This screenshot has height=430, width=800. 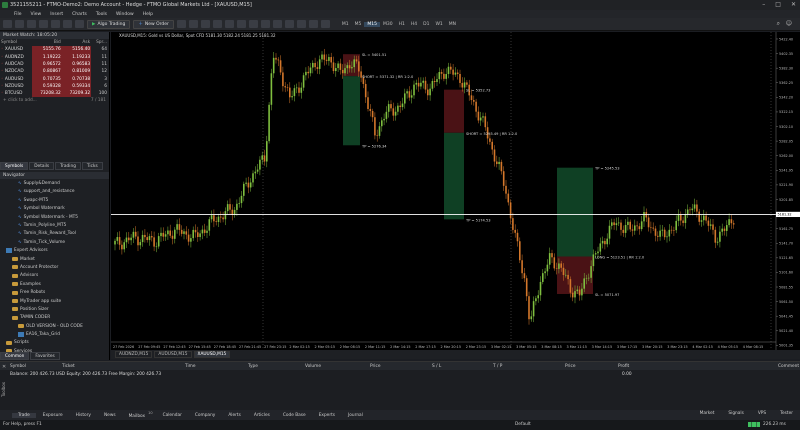 I want to click on column-header: S / L, so click(x=436, y=366).